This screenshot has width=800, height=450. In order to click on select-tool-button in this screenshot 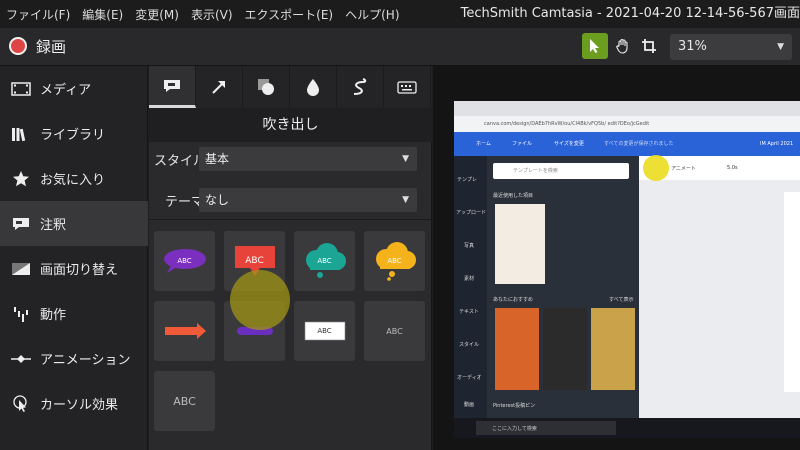, I will do `click(595, 46)`.